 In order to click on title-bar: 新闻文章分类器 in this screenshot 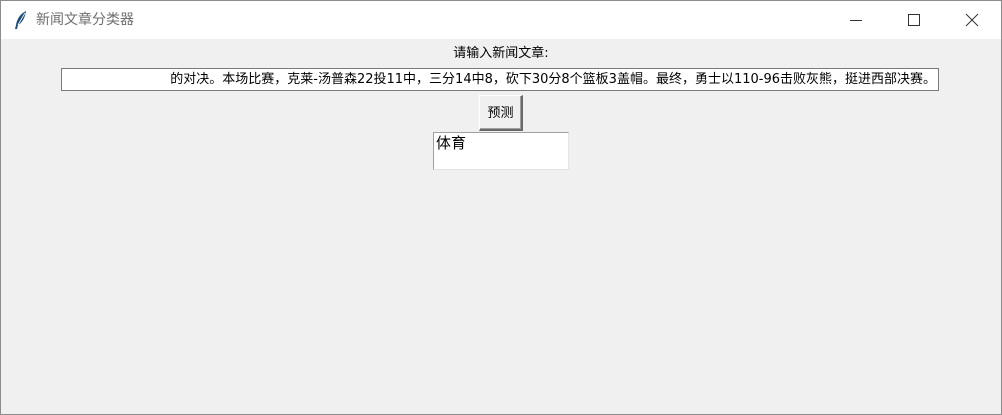, I will do `click(501, 20)`.